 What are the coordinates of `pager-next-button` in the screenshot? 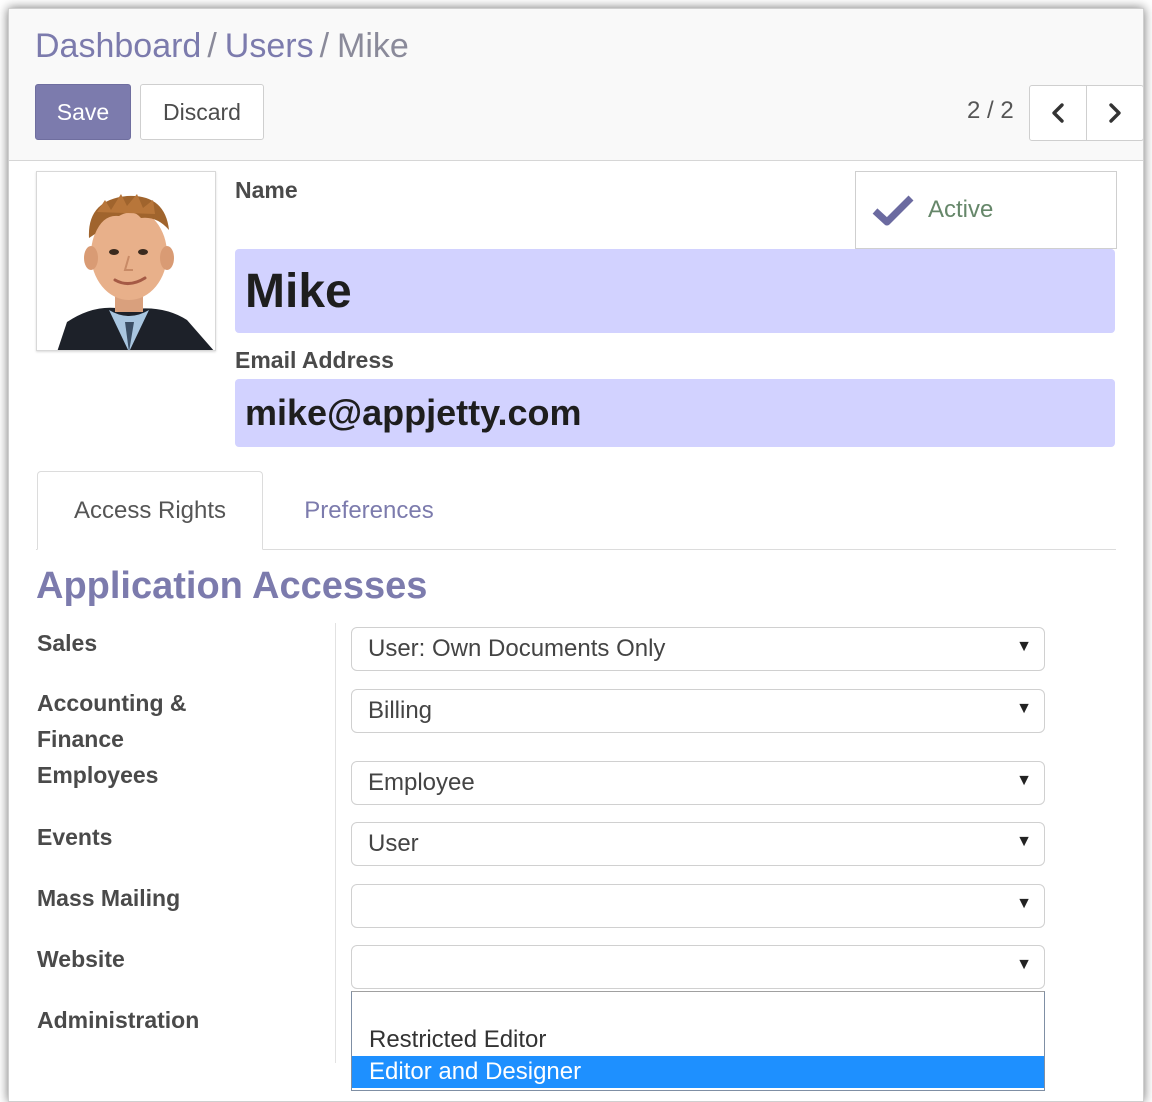 It's located at (1114, 113).